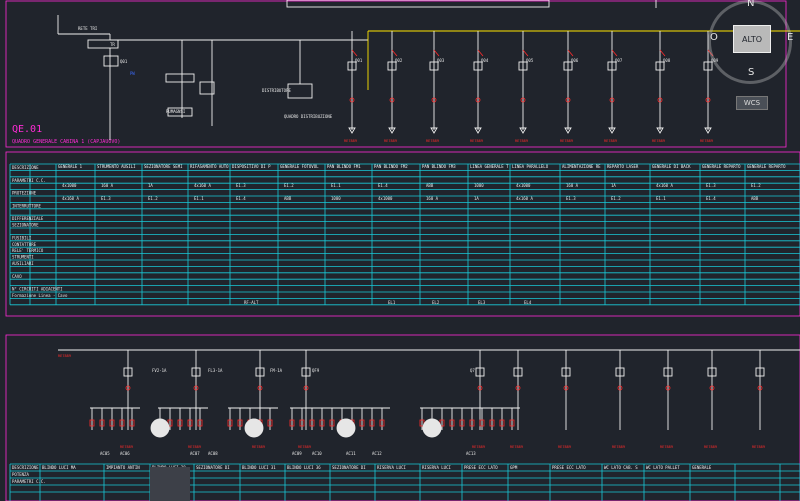 The height and width of the screenshot is (501, 800). I want to click on table-row-header: RELE' TERMICO, so click(28, 250).